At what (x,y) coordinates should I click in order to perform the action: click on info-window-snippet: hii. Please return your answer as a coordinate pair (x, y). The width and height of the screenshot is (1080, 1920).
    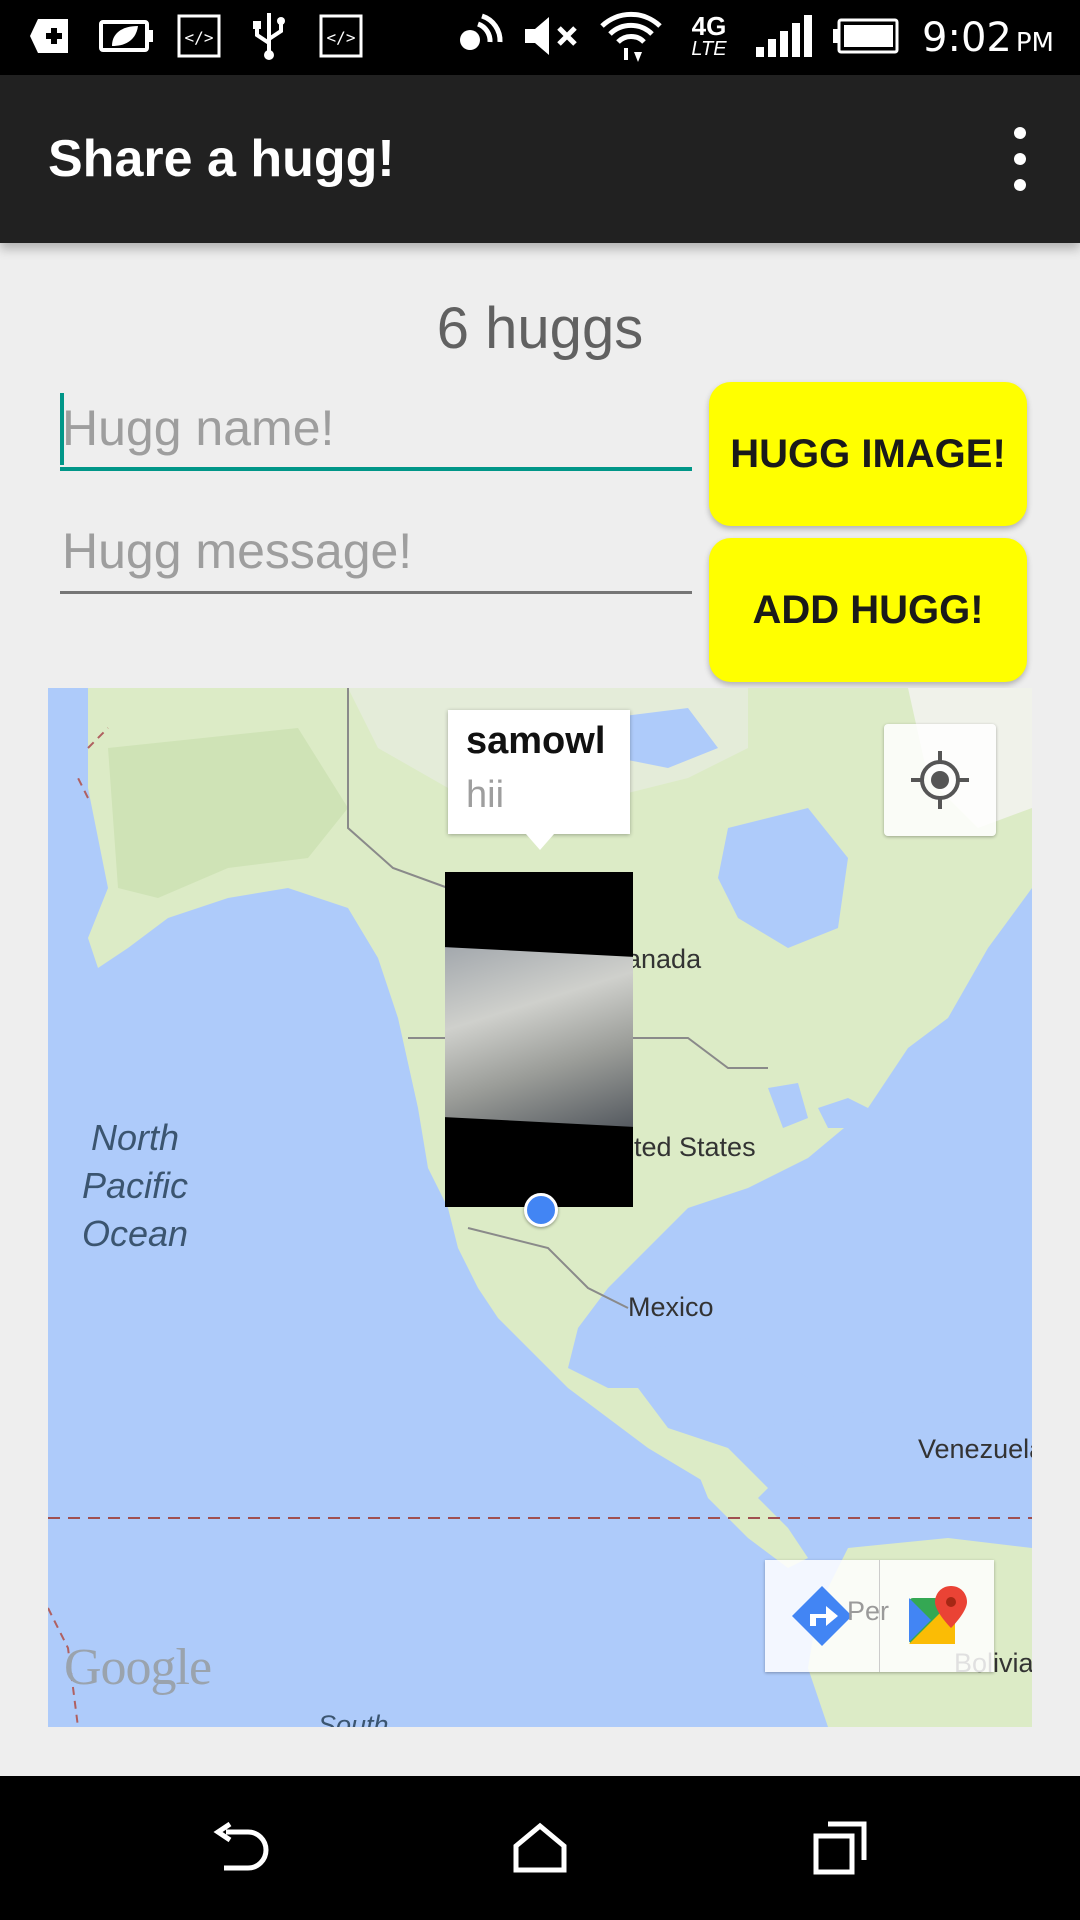
    Looking at the image, I should click on (485, 795).